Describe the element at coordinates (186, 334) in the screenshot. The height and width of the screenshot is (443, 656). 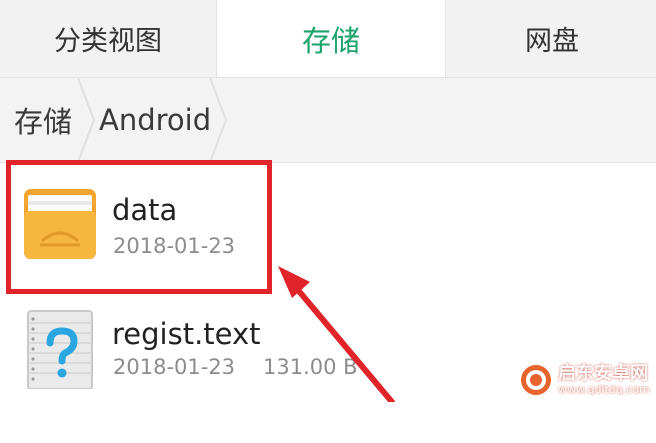
I see `file-name: regist.text` at that location.